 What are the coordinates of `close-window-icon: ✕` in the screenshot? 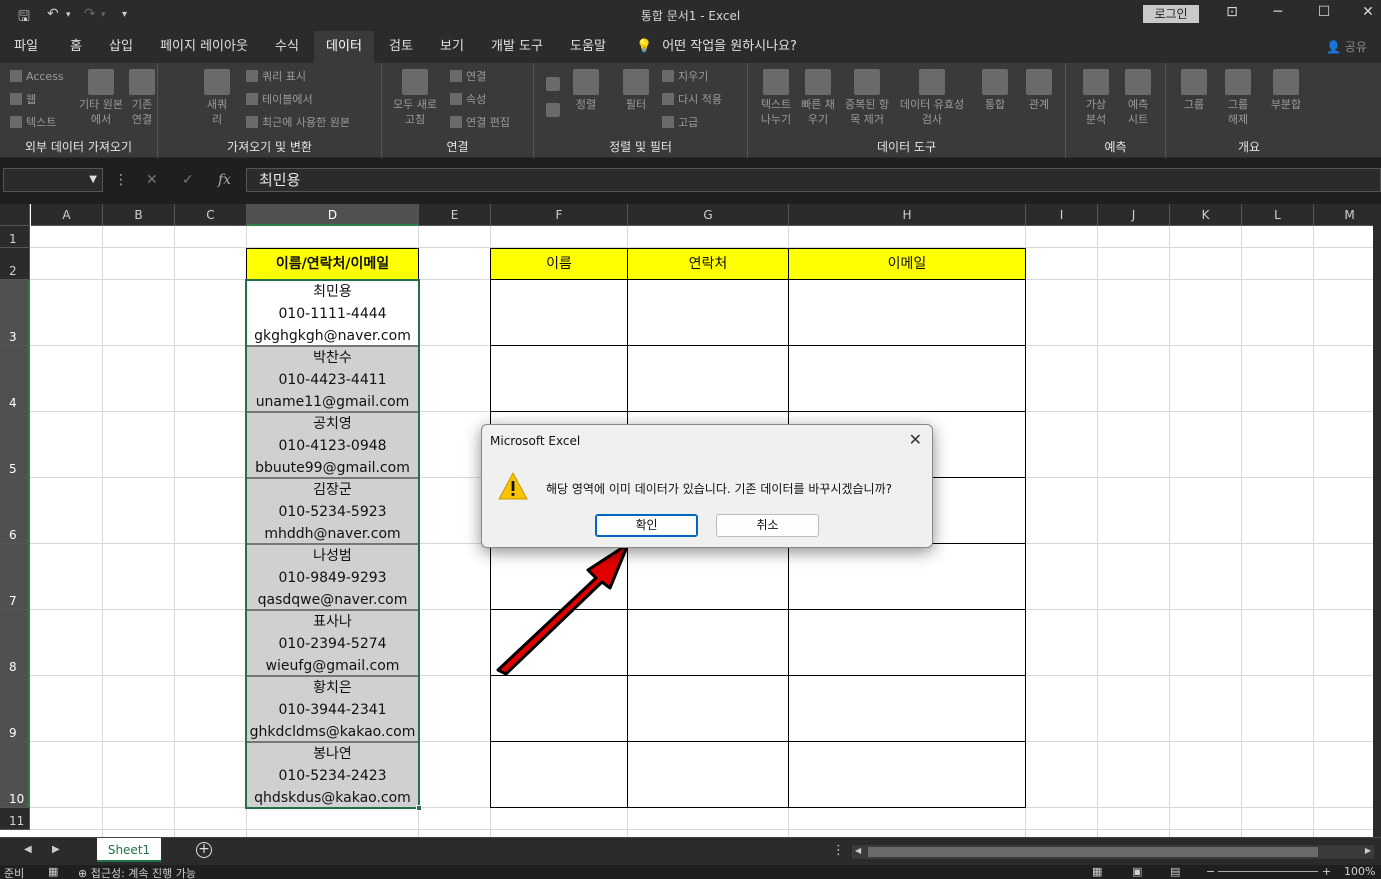 It's located at (1364, 15).